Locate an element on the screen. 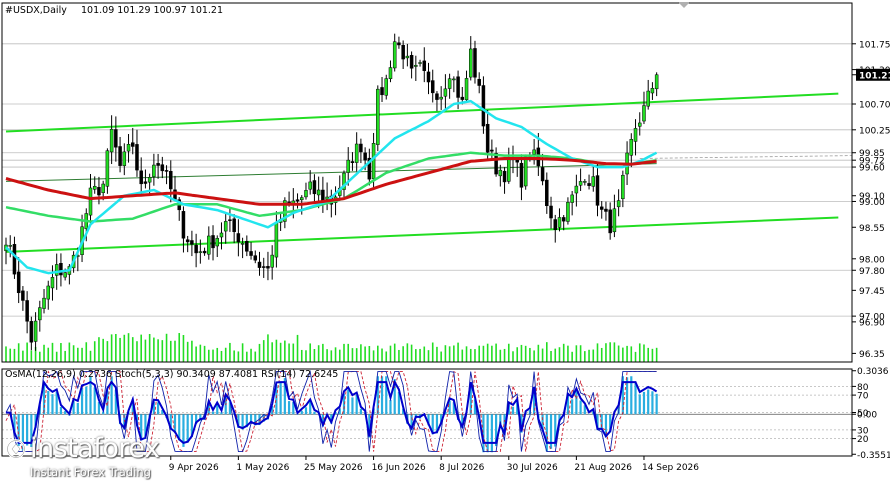  oscillator-scale-label: 20 is located at coordinates (863, 440).